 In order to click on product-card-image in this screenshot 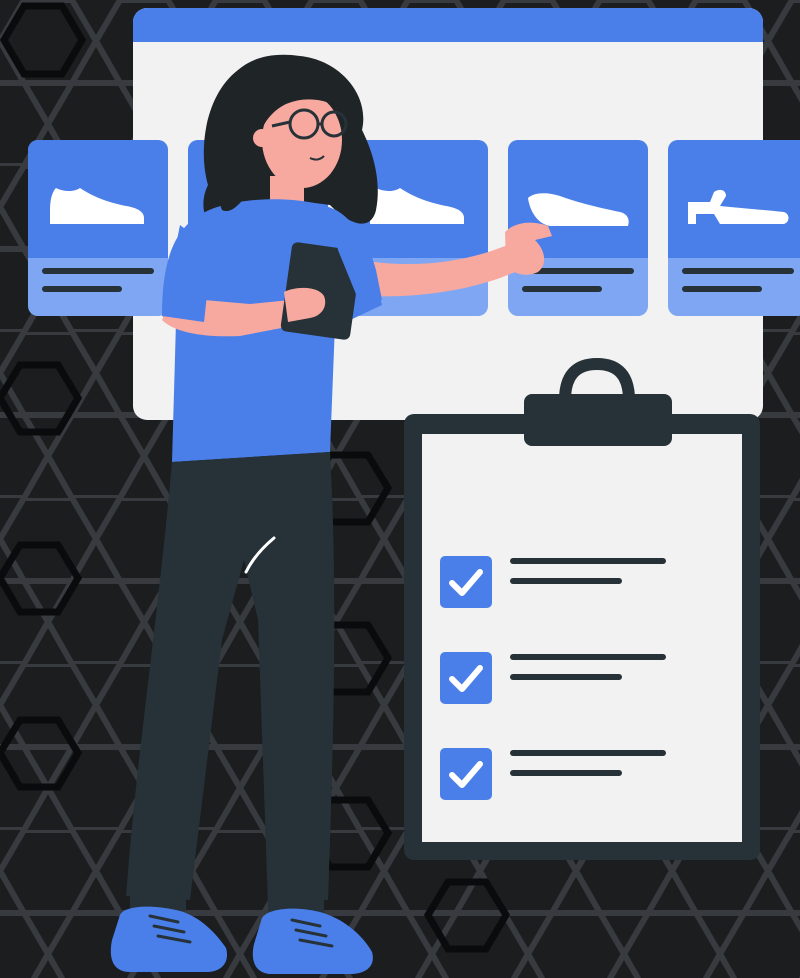, I will do `click(734, 199)`.